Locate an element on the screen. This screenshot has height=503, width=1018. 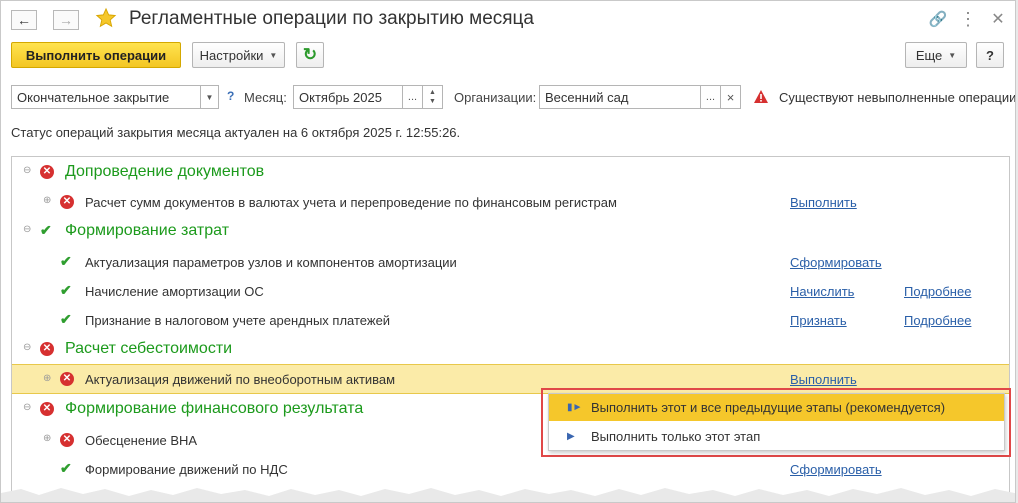
refresh-button: ↻ is located at coordinates (310, 55).